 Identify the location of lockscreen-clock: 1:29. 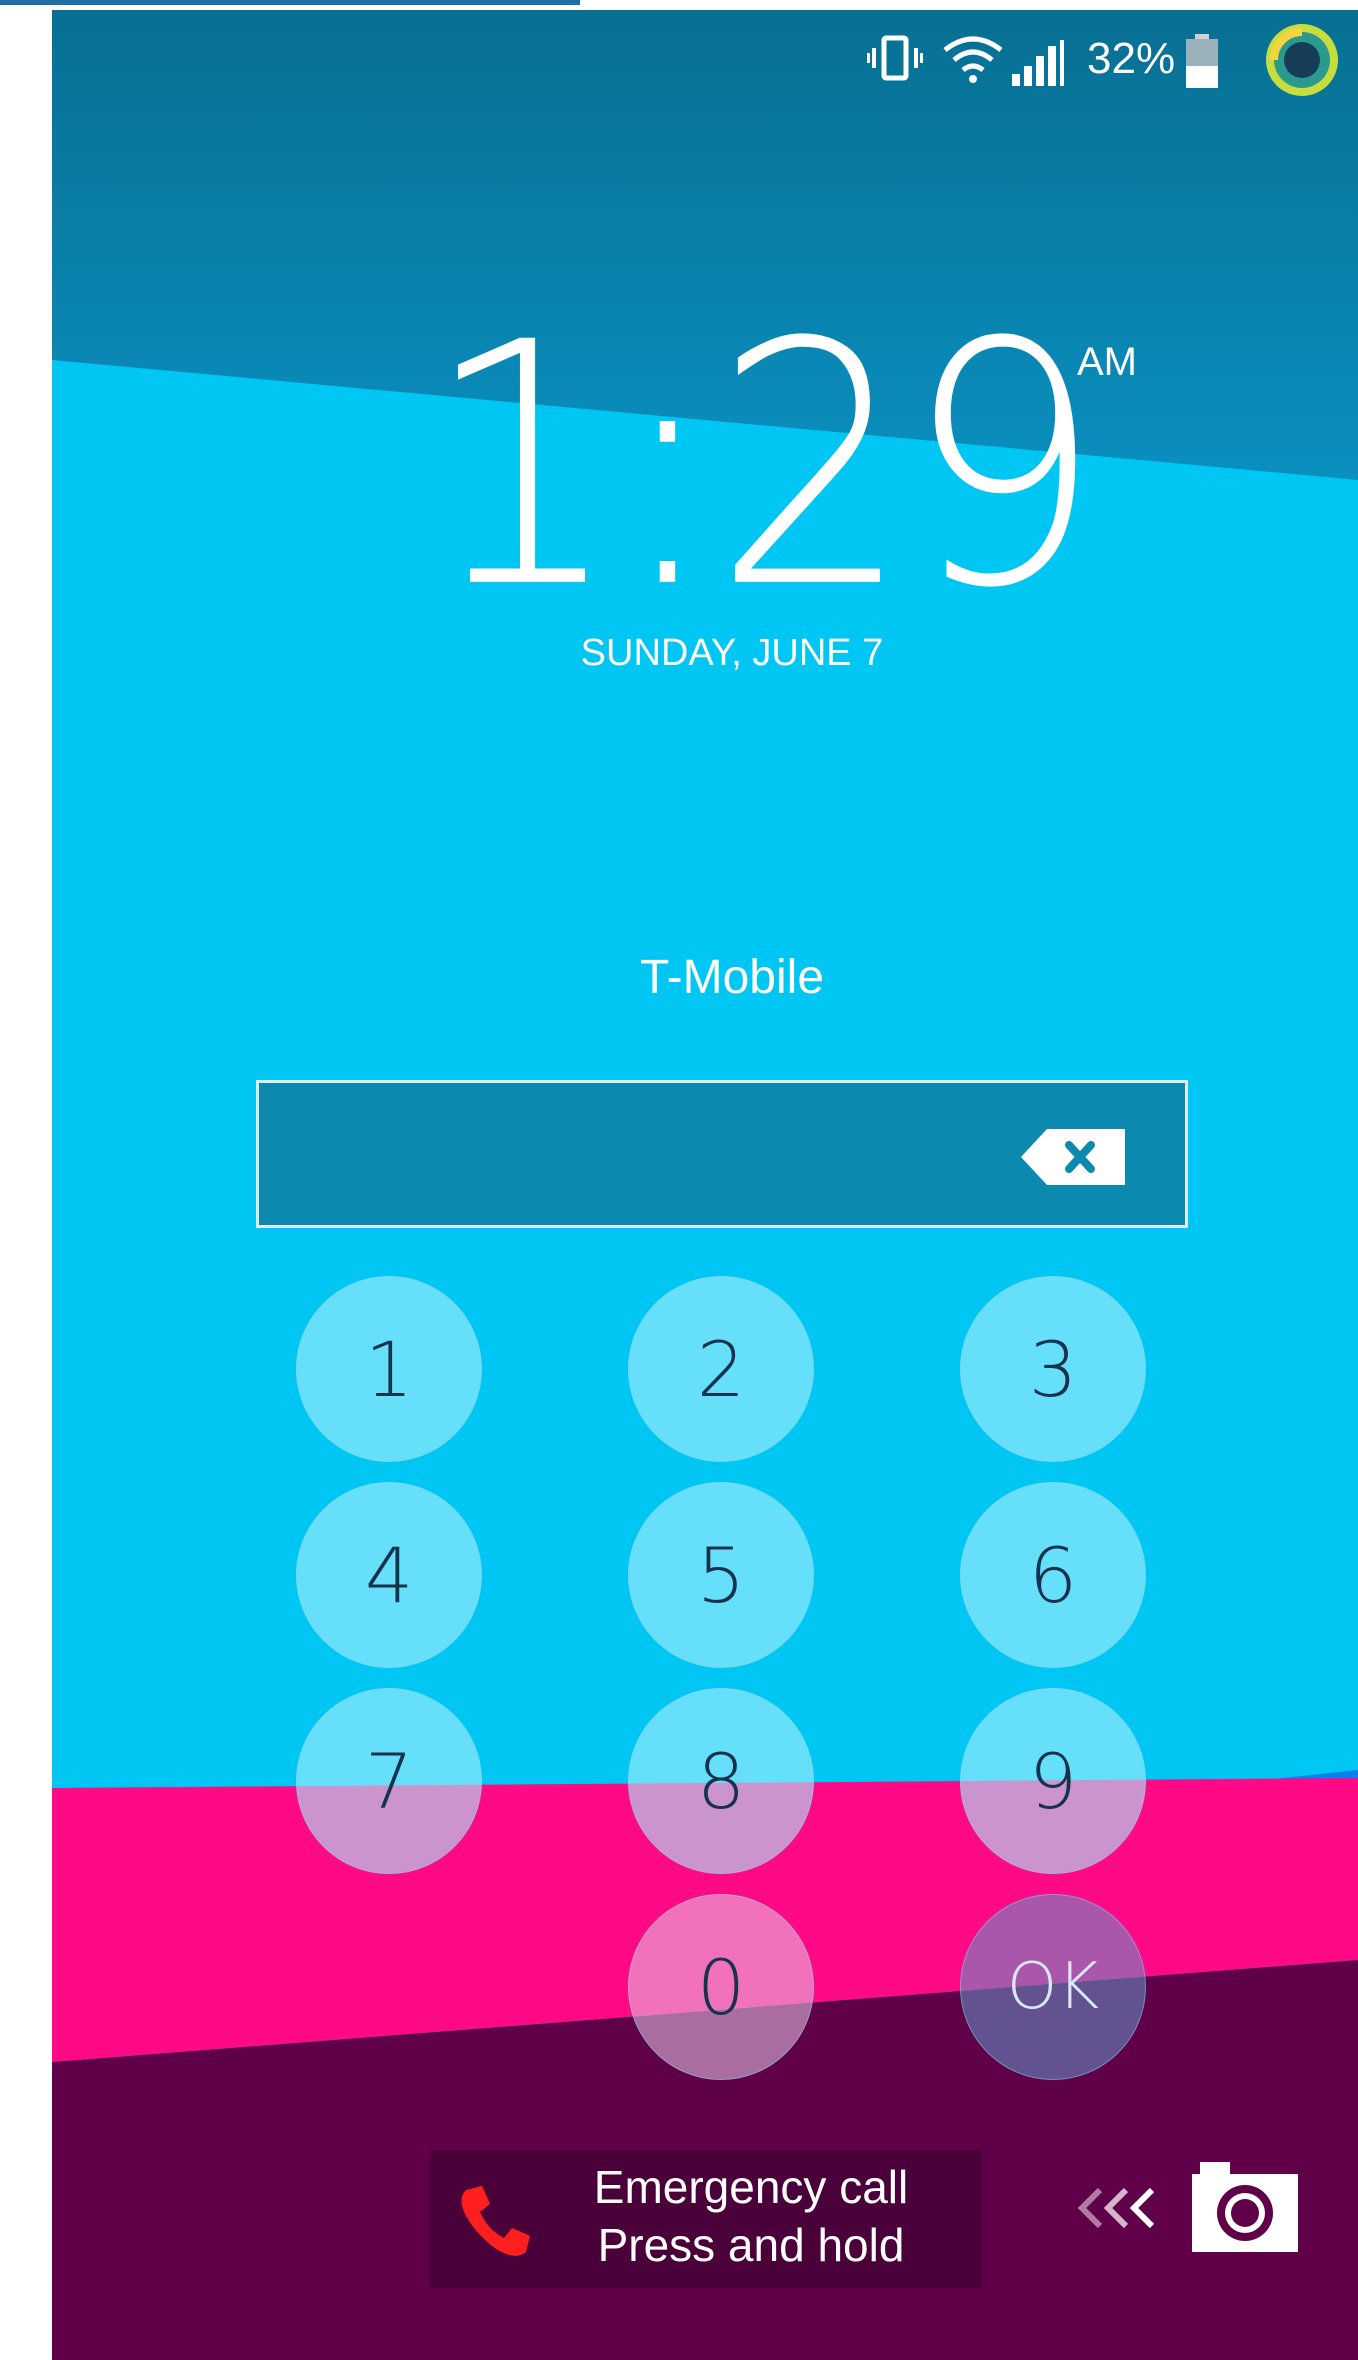
(763, 466).